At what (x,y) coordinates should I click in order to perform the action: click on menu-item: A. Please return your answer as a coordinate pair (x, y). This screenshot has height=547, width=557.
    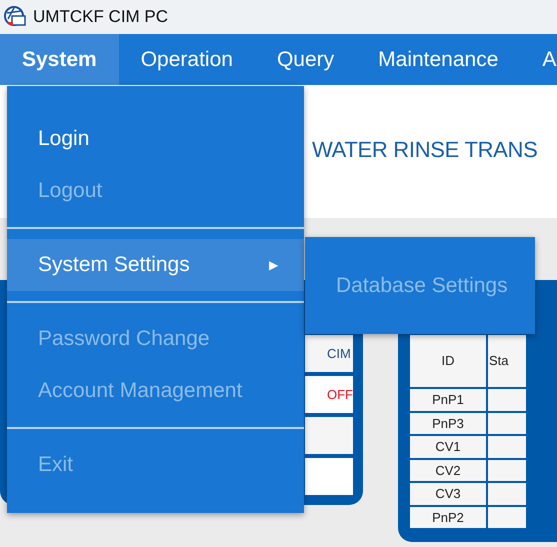
    Looking at the image, I should click on (538, 59).